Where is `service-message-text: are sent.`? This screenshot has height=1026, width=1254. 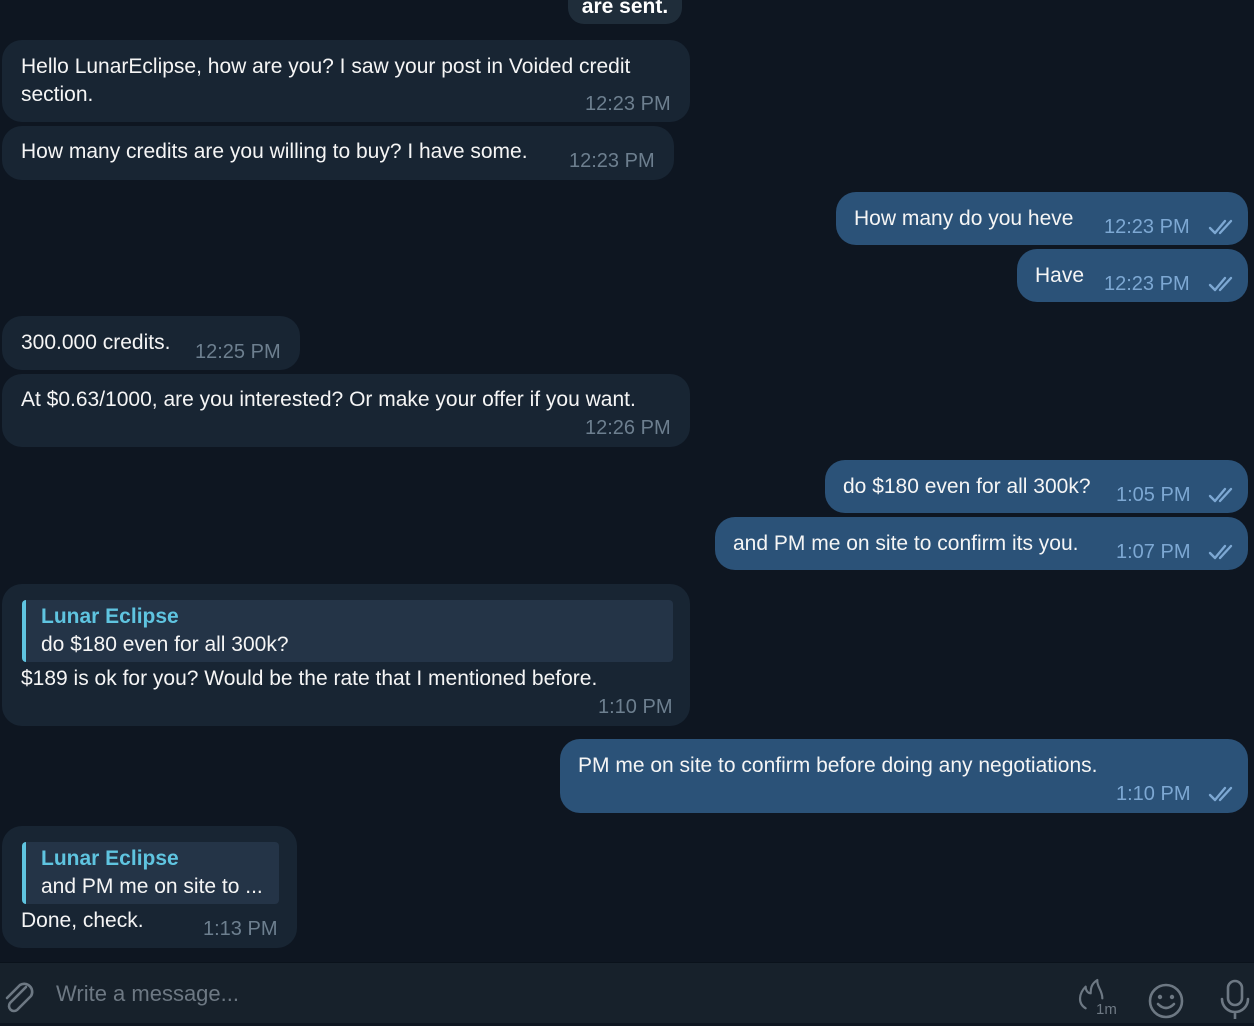 service-message-text: are sent. is located at coordinates (625, 9).